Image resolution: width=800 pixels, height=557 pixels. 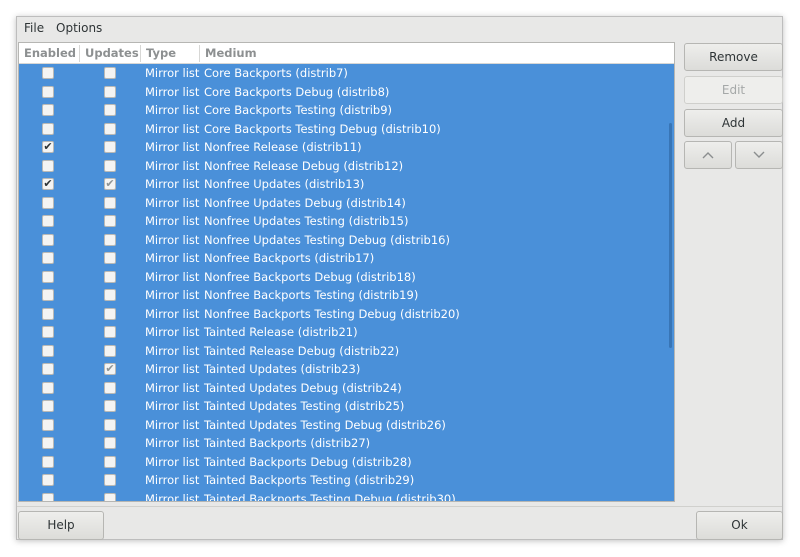 I want to click on medium-cell: Nonfree Backports (distrib17), so click(x=289, y=258).